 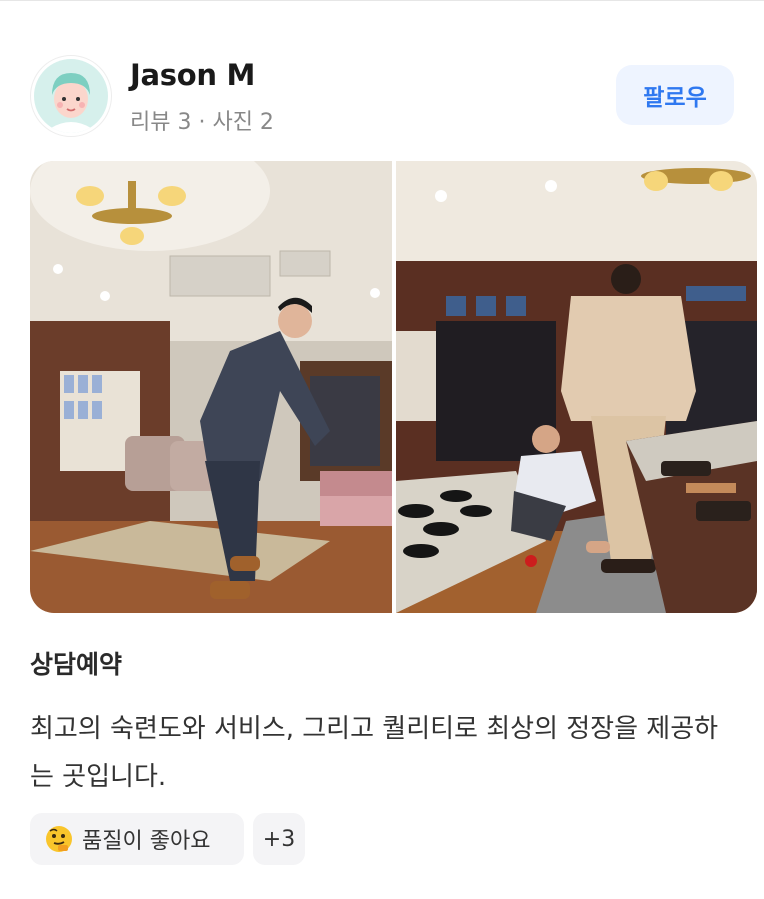 I want to click on user-name: Jason M, so click(x=192, y=75).